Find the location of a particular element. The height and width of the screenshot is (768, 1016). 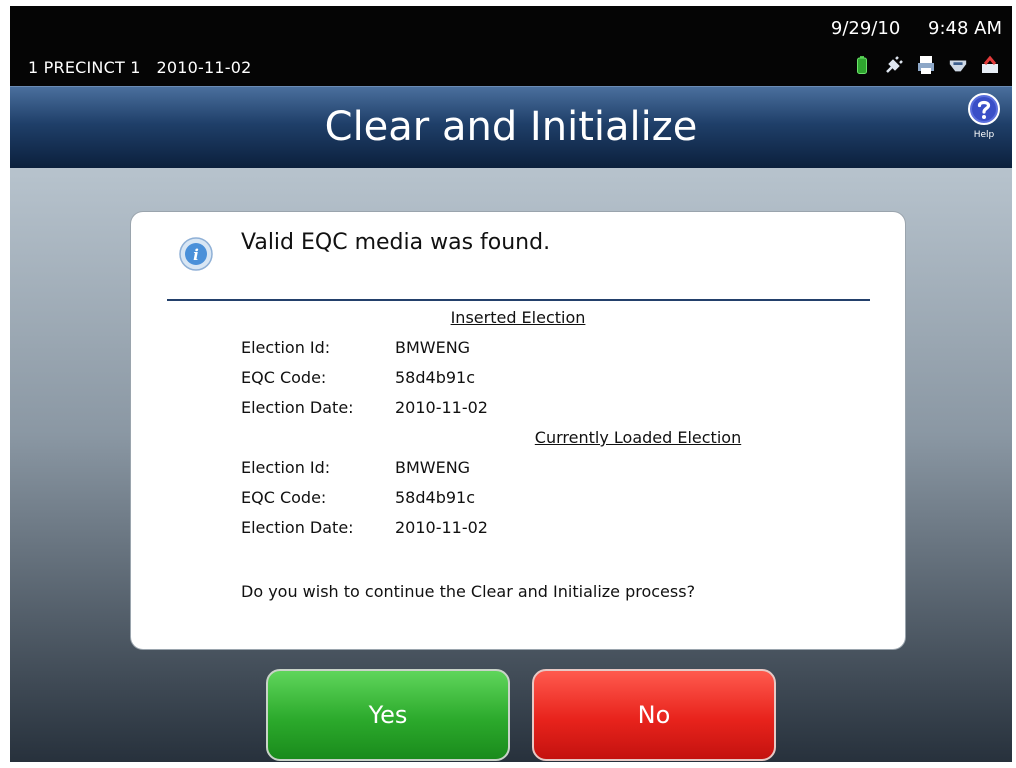

title-bar: Clear and Initialize Help is located at coordinates (511, 127).